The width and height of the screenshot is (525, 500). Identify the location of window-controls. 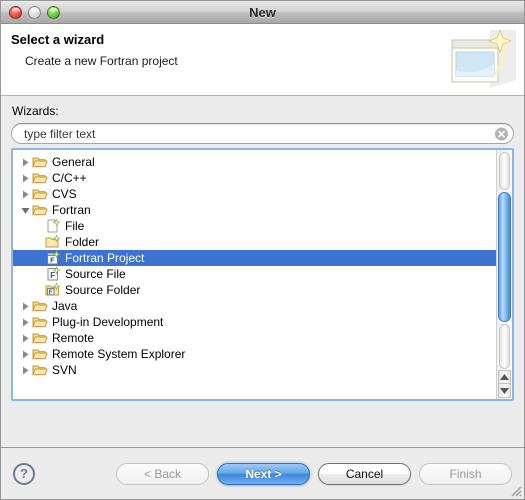
(30, 12).